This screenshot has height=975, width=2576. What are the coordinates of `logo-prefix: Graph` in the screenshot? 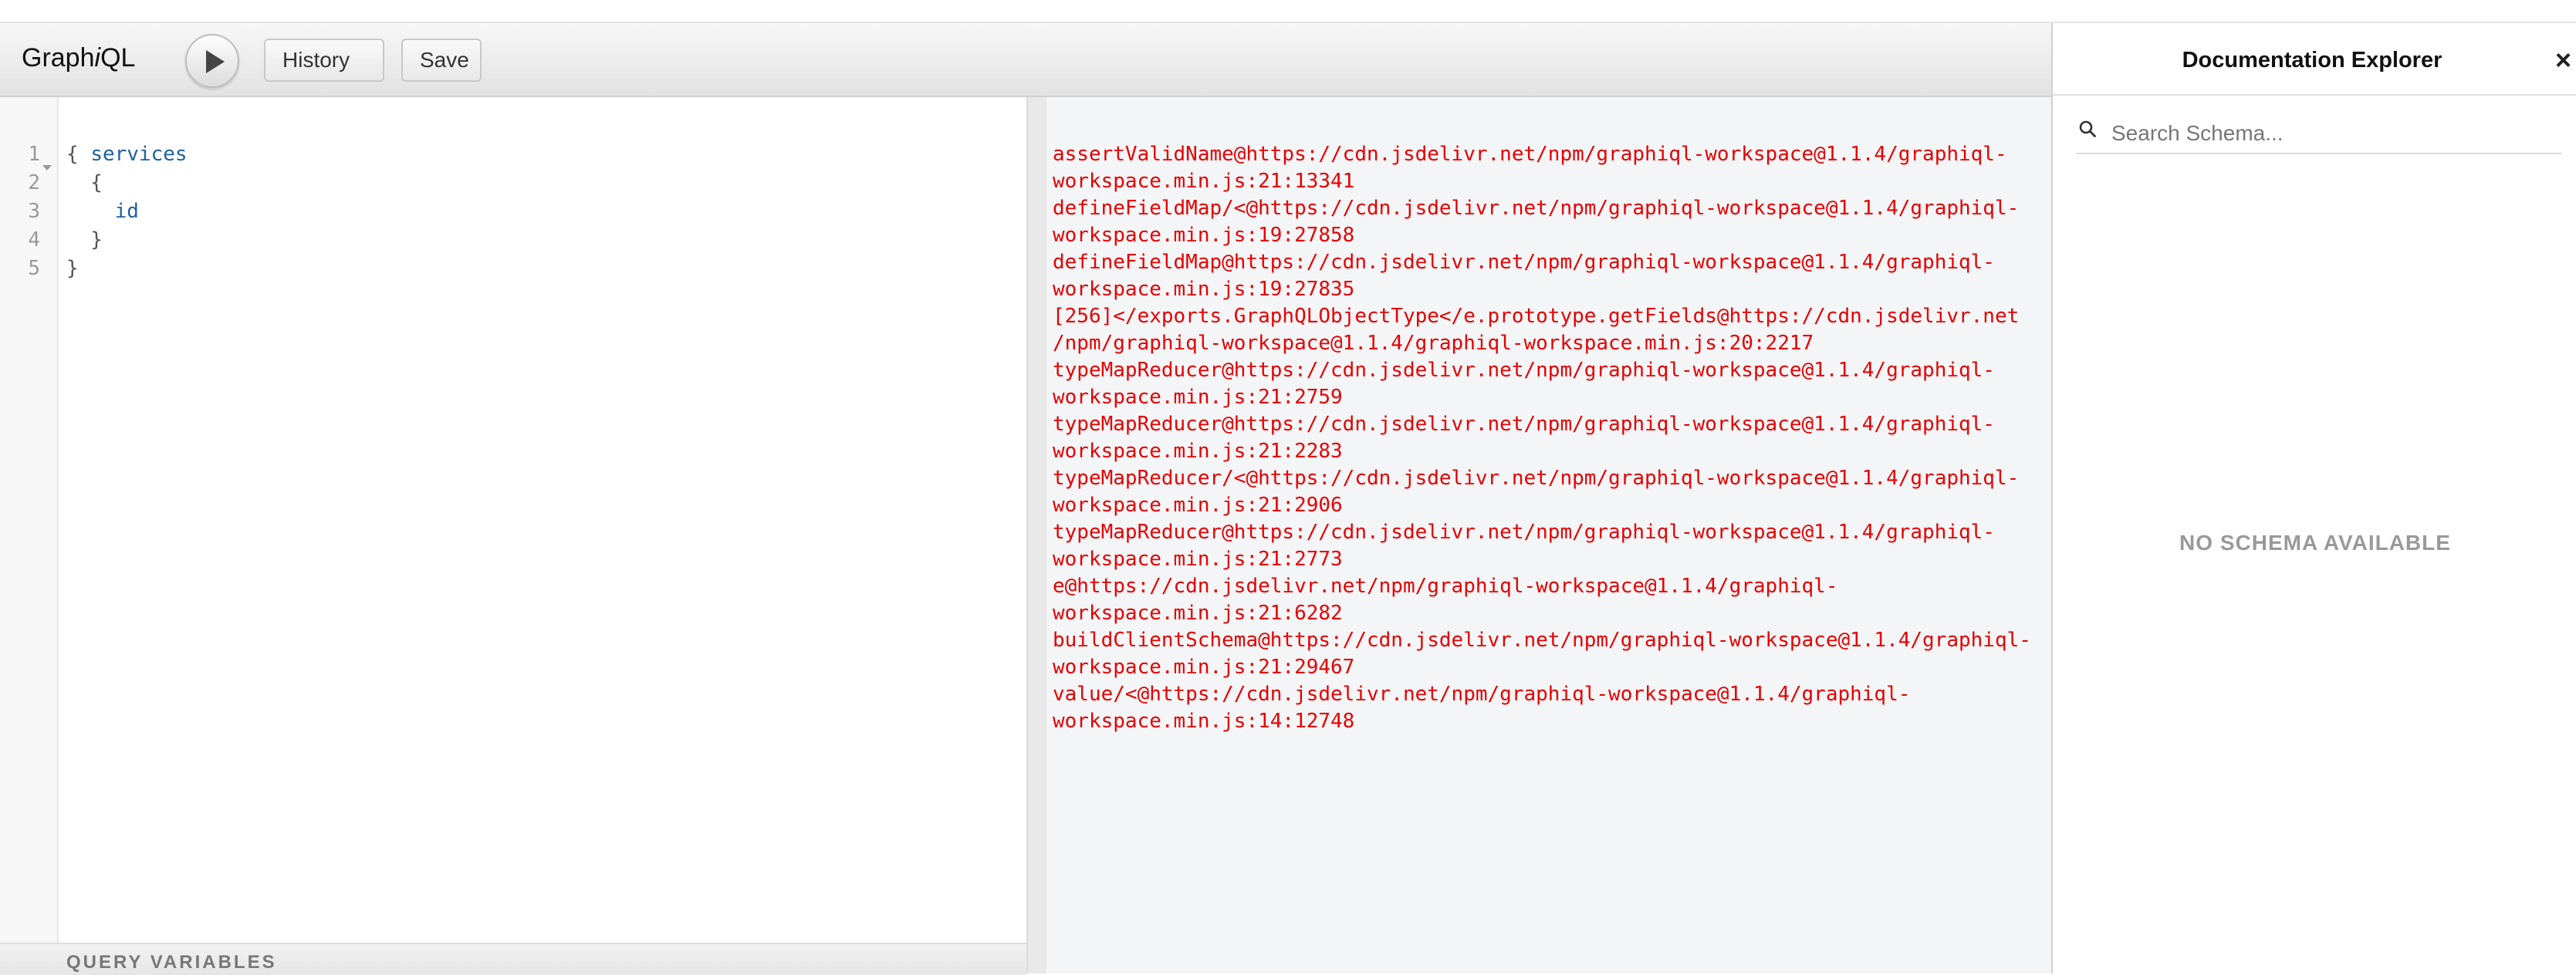 It's located at (58, 58).